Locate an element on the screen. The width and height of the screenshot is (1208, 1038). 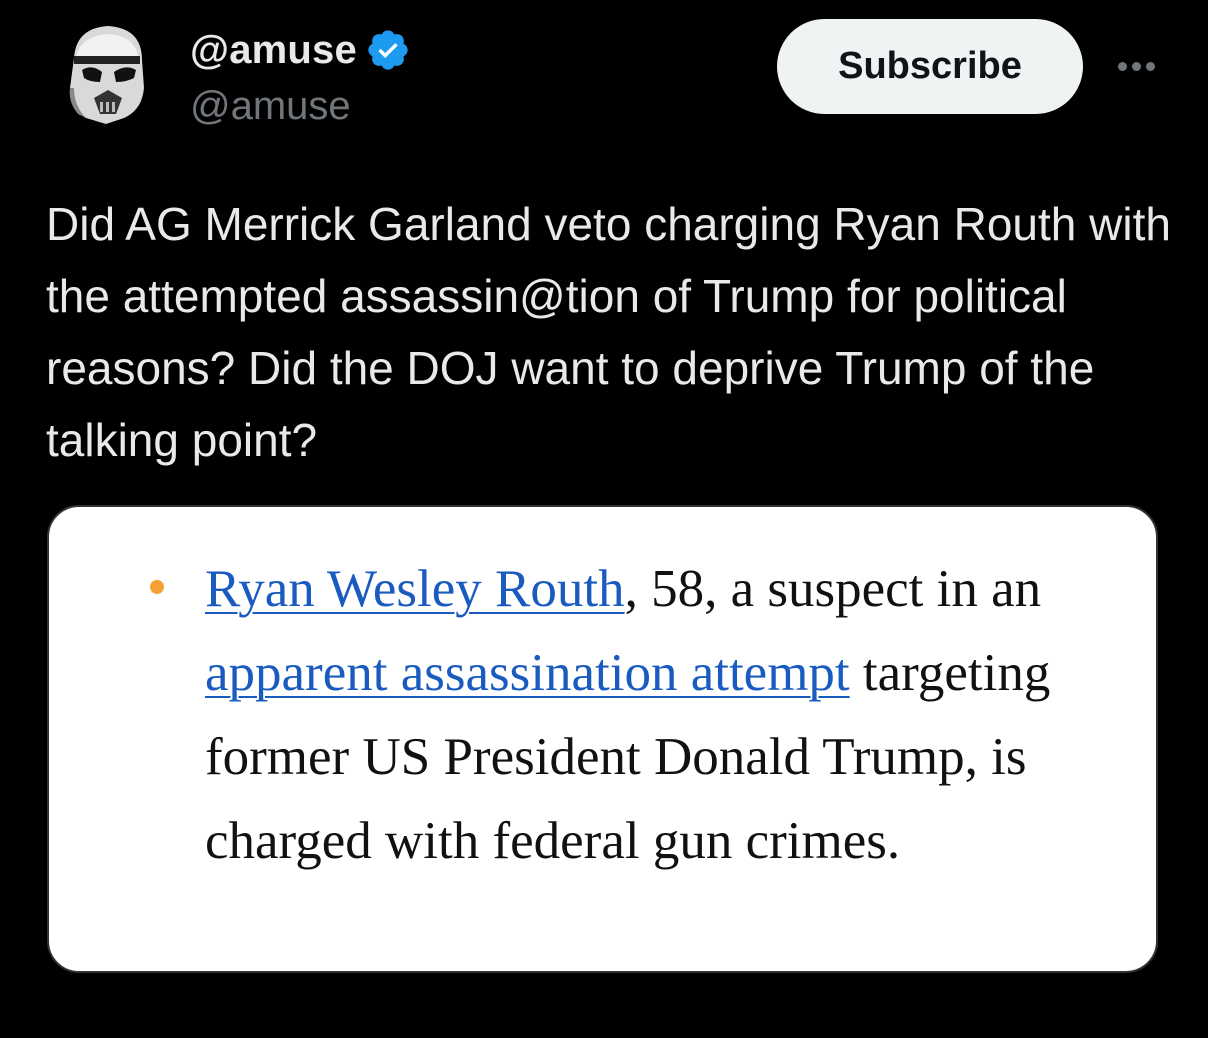
author-display-name: @amuse is located at coordinates (273, 50).